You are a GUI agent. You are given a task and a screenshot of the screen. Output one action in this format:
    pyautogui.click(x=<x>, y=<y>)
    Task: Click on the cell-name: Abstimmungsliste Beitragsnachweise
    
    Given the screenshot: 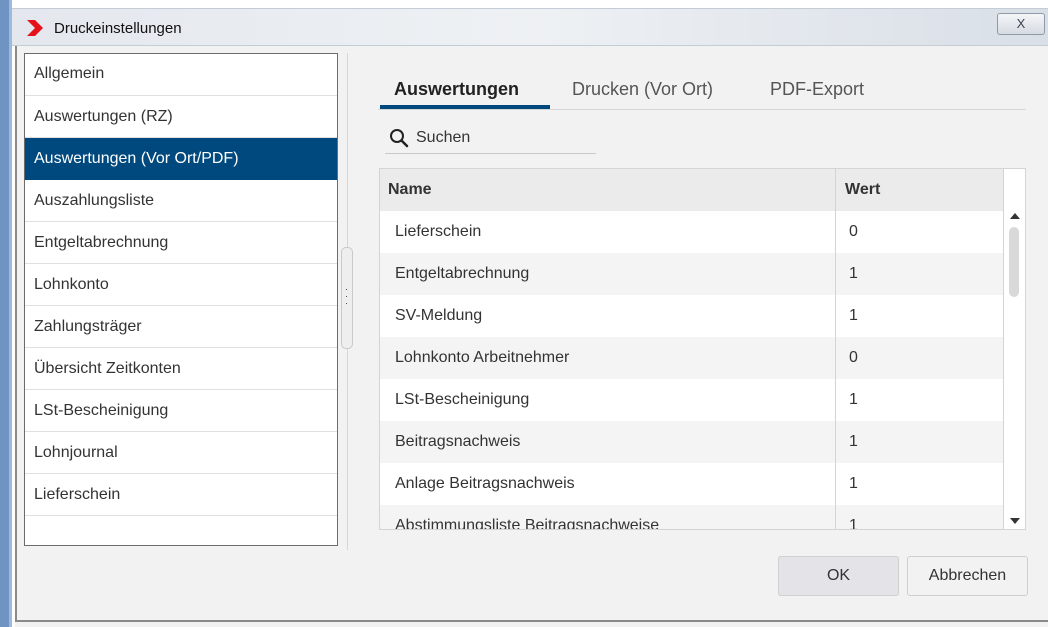 What is the action you would take?
    pyautogui.click(x=527, y=523)
    